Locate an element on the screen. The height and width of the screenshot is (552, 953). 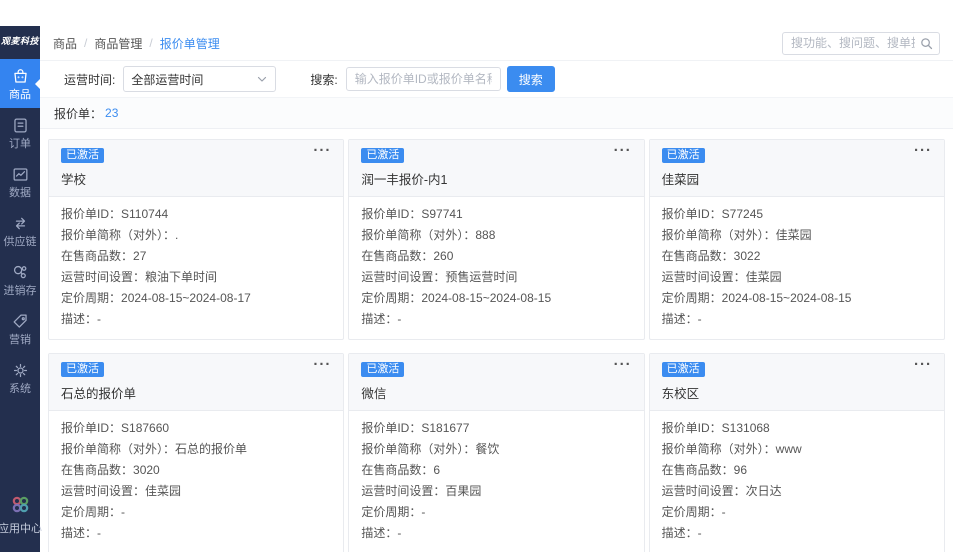
search-button: 搜索 is located at coordinates (530, 79).